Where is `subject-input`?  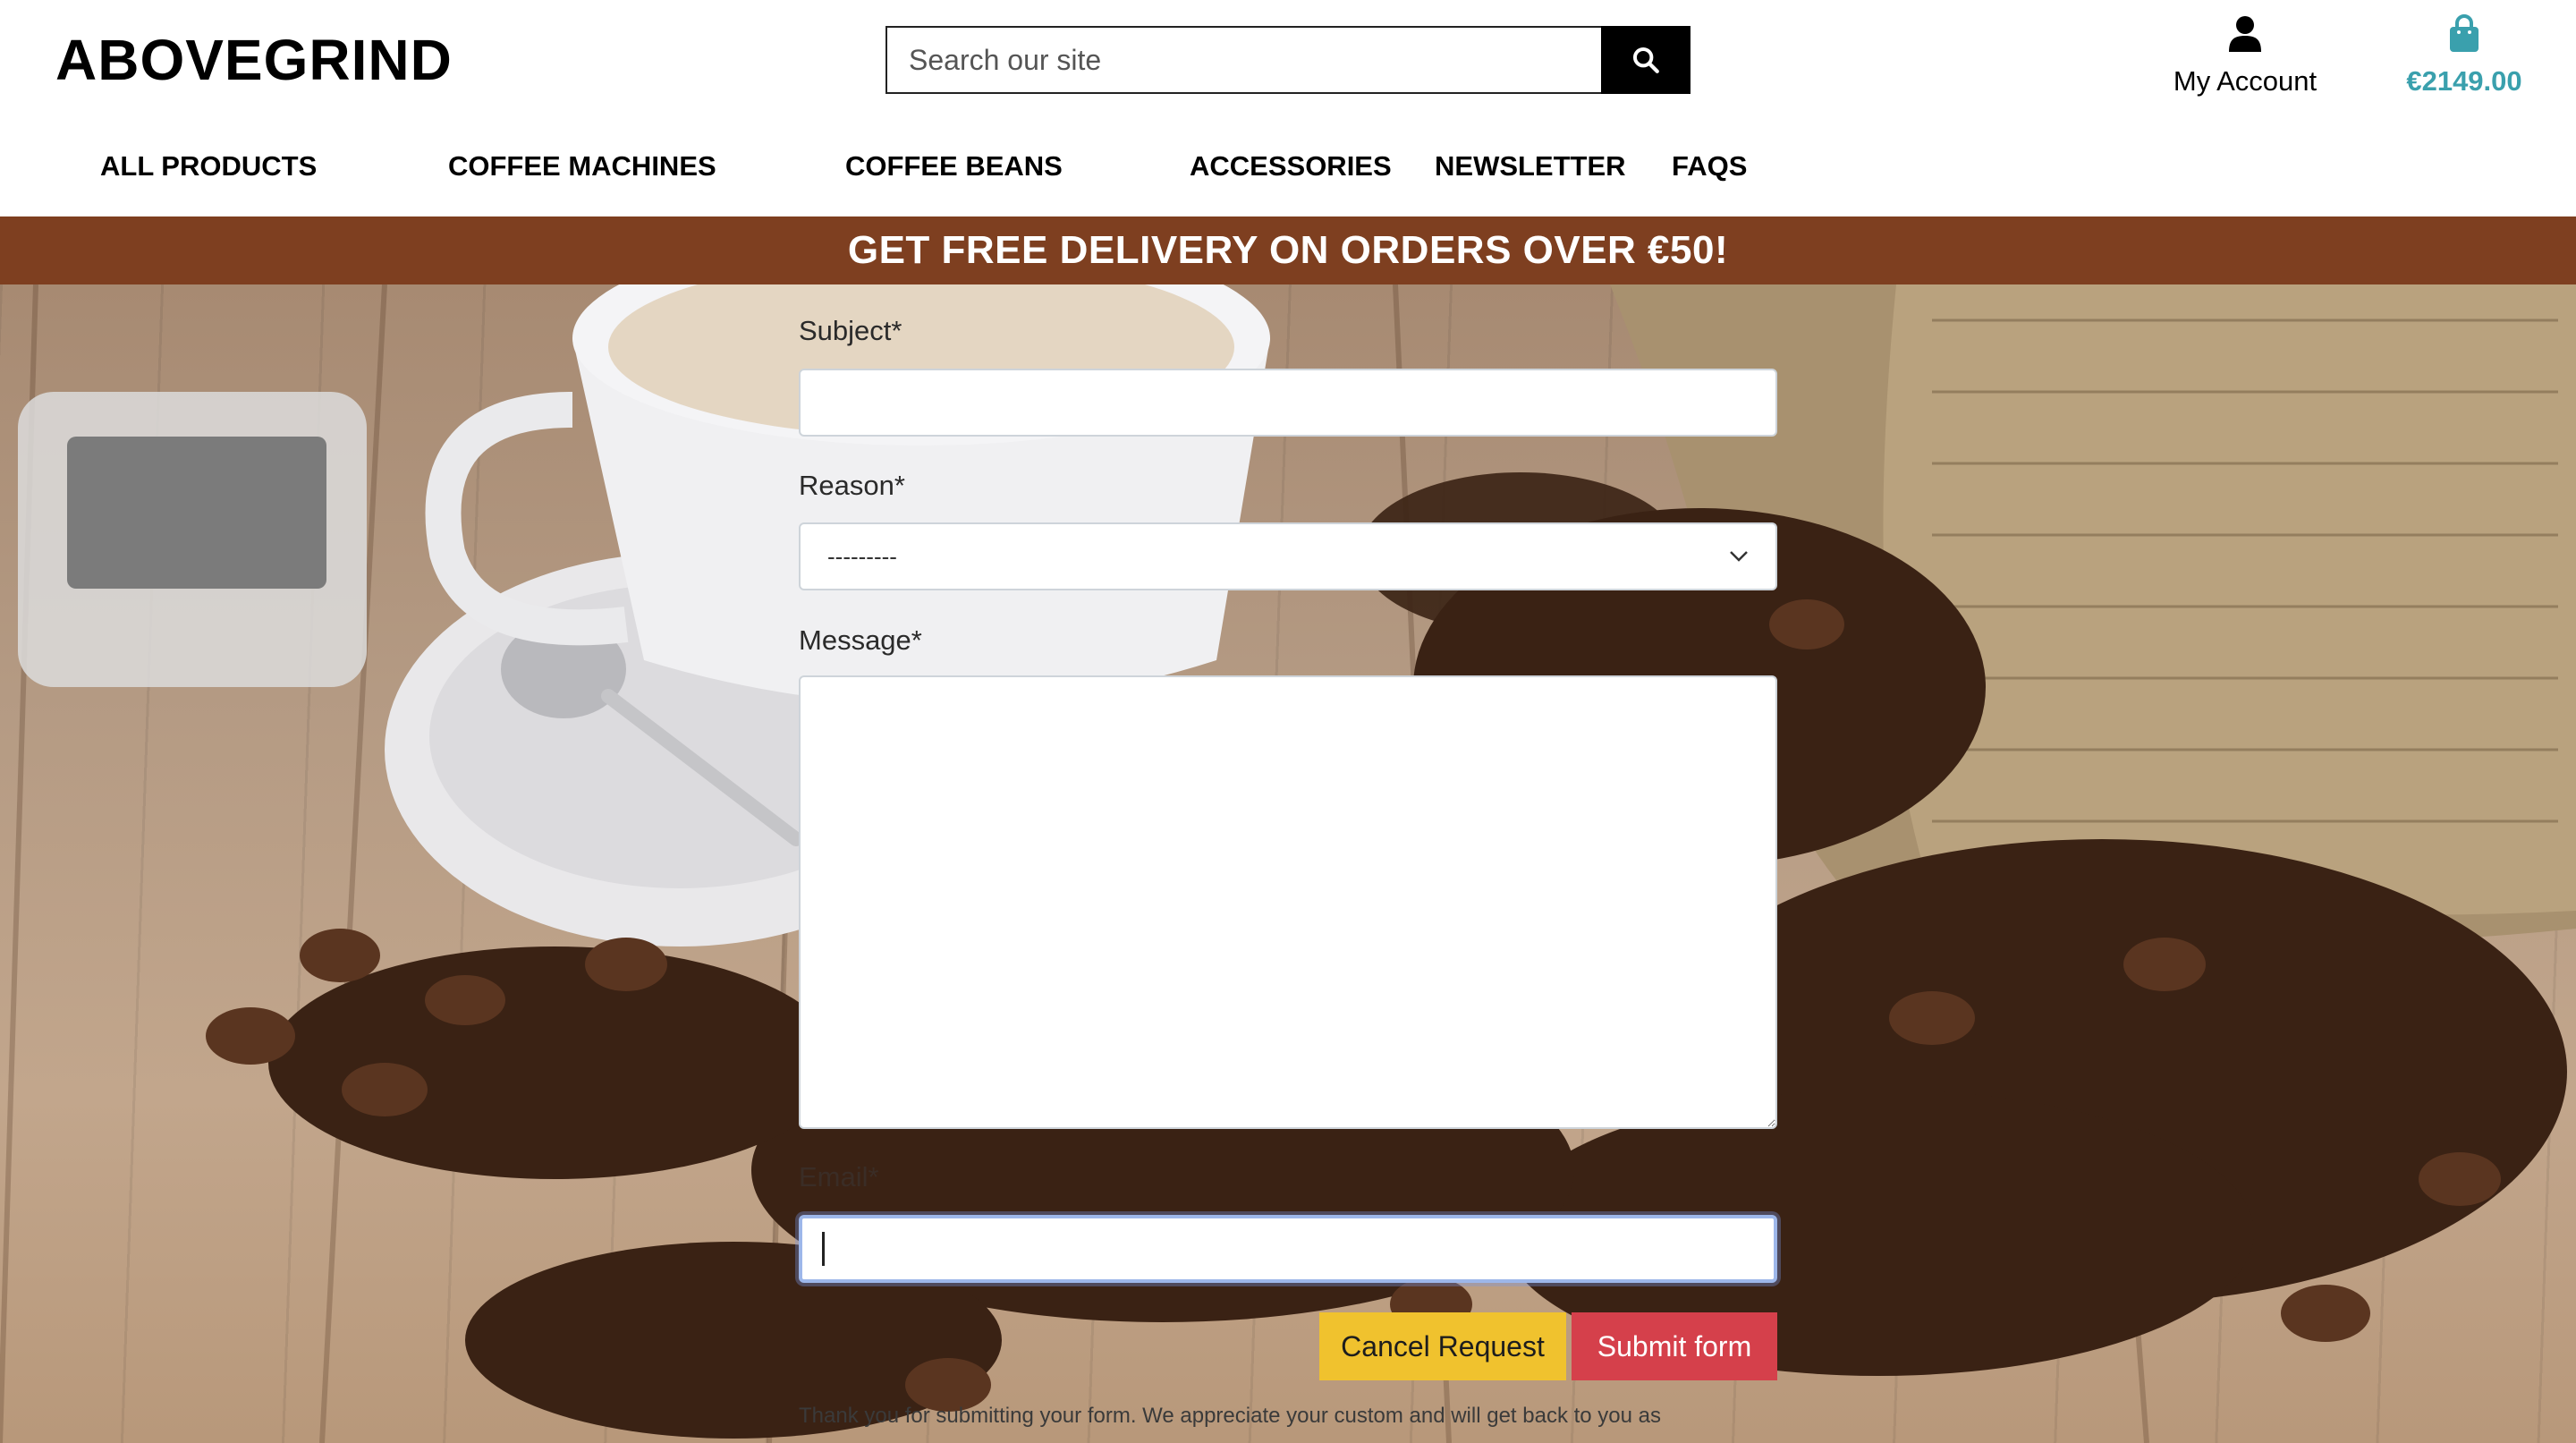
subject-input is located at coordinates (1288, 403).